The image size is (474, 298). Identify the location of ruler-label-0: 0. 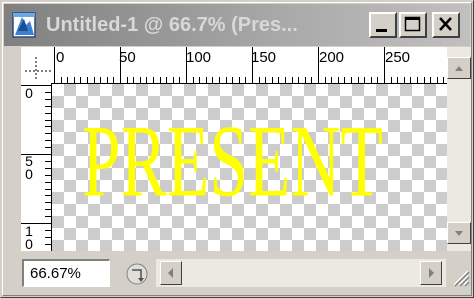
(60, 57).